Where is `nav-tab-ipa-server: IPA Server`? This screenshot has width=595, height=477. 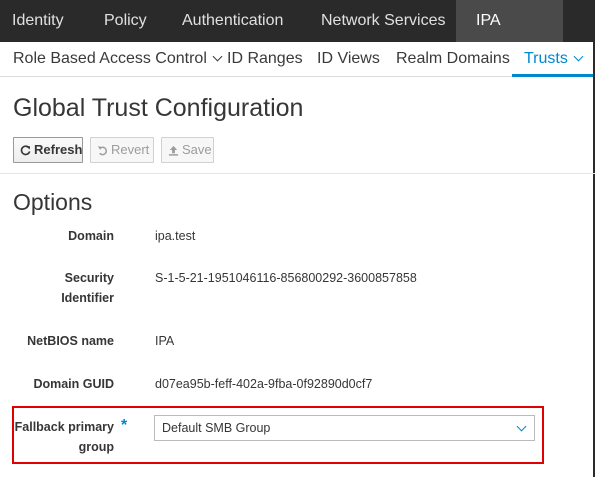
nav-tab-ipa-server: IPA Server is located at coordinates (509, 35).